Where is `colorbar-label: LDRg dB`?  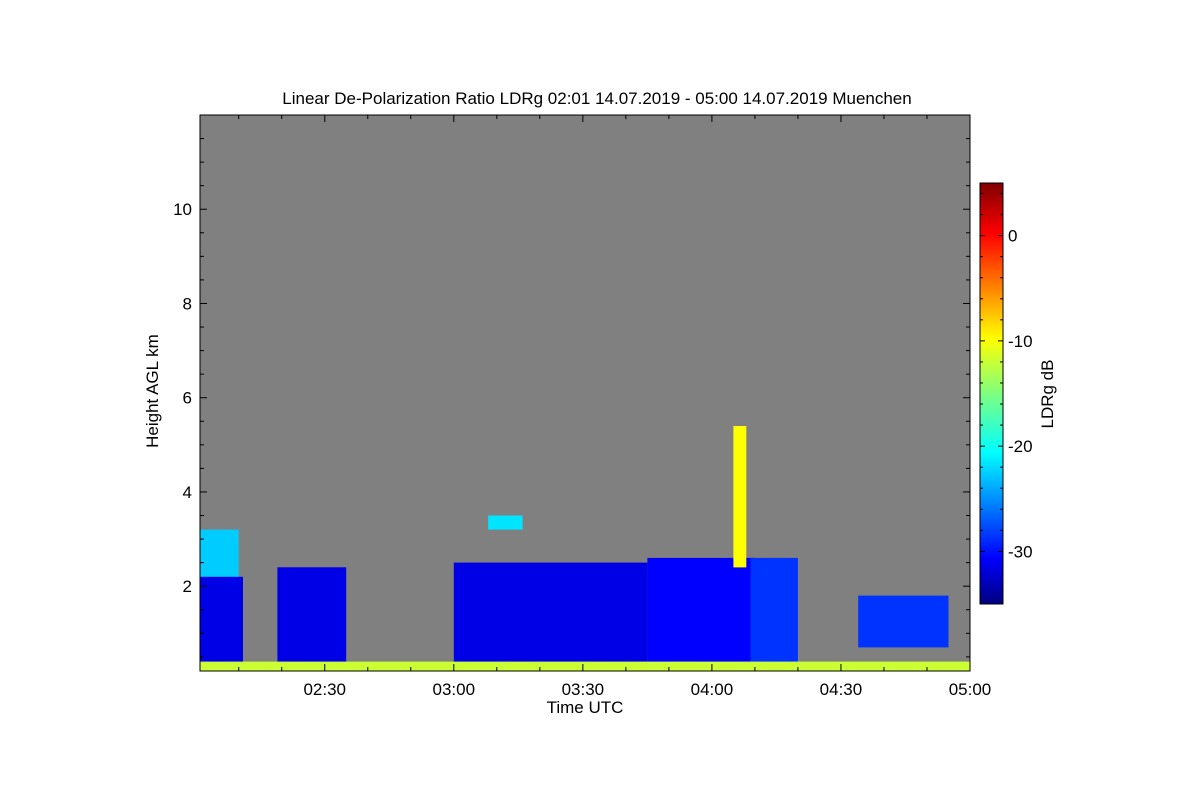 colorbar-label: LDRg dB is located at coordinates (1047, 394).